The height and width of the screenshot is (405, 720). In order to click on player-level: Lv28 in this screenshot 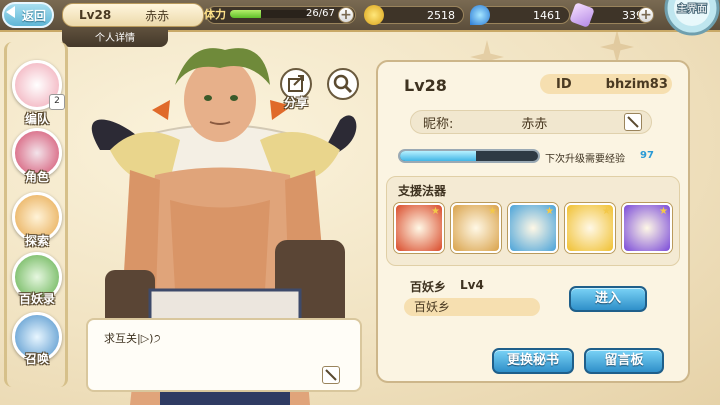, I will do `click(95, 15)`.